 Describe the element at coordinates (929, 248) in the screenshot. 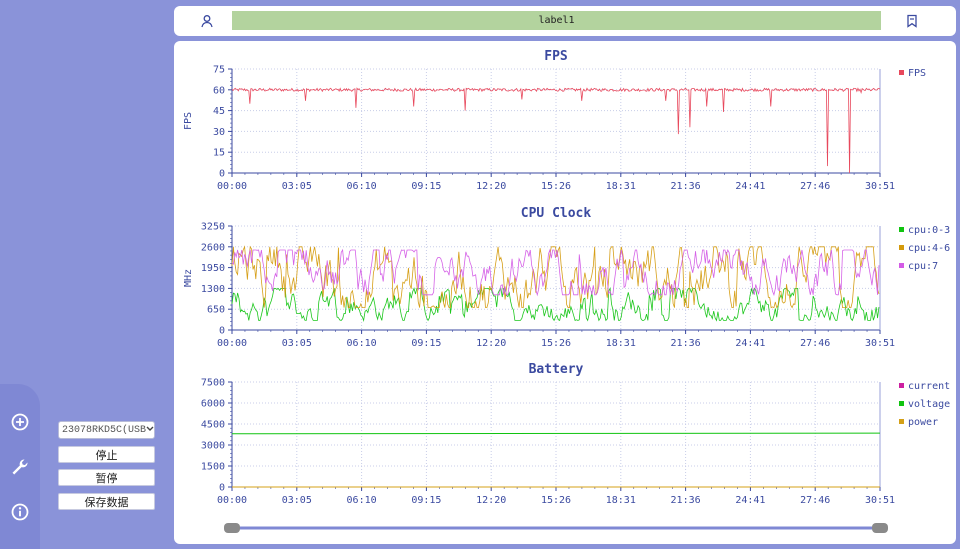

I see `legend-label: cpu:4-6` at that location.